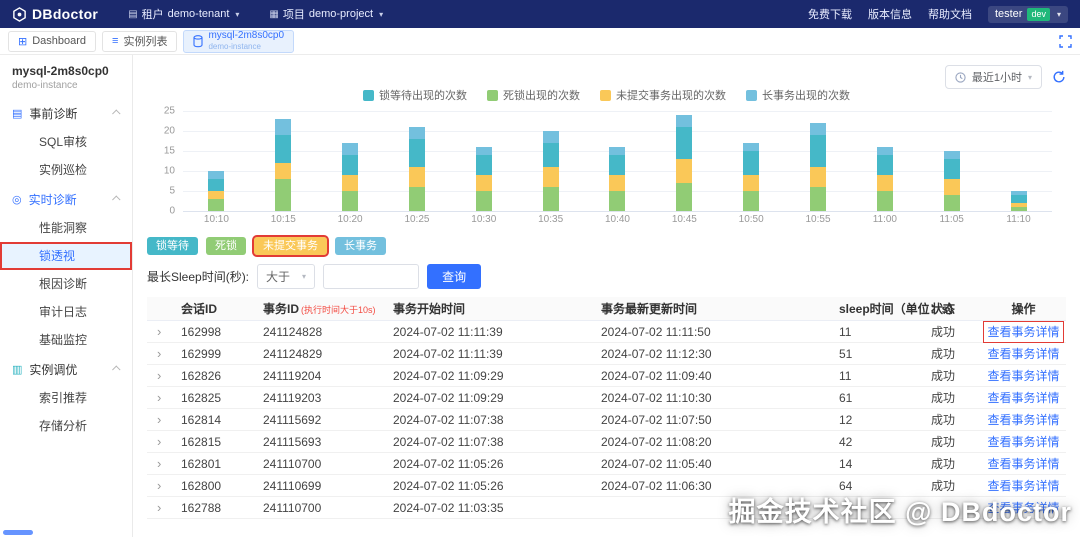 The height and width of the screenshot is (537, 1080). I want to click on refresh-icon, so click(1059, 77).